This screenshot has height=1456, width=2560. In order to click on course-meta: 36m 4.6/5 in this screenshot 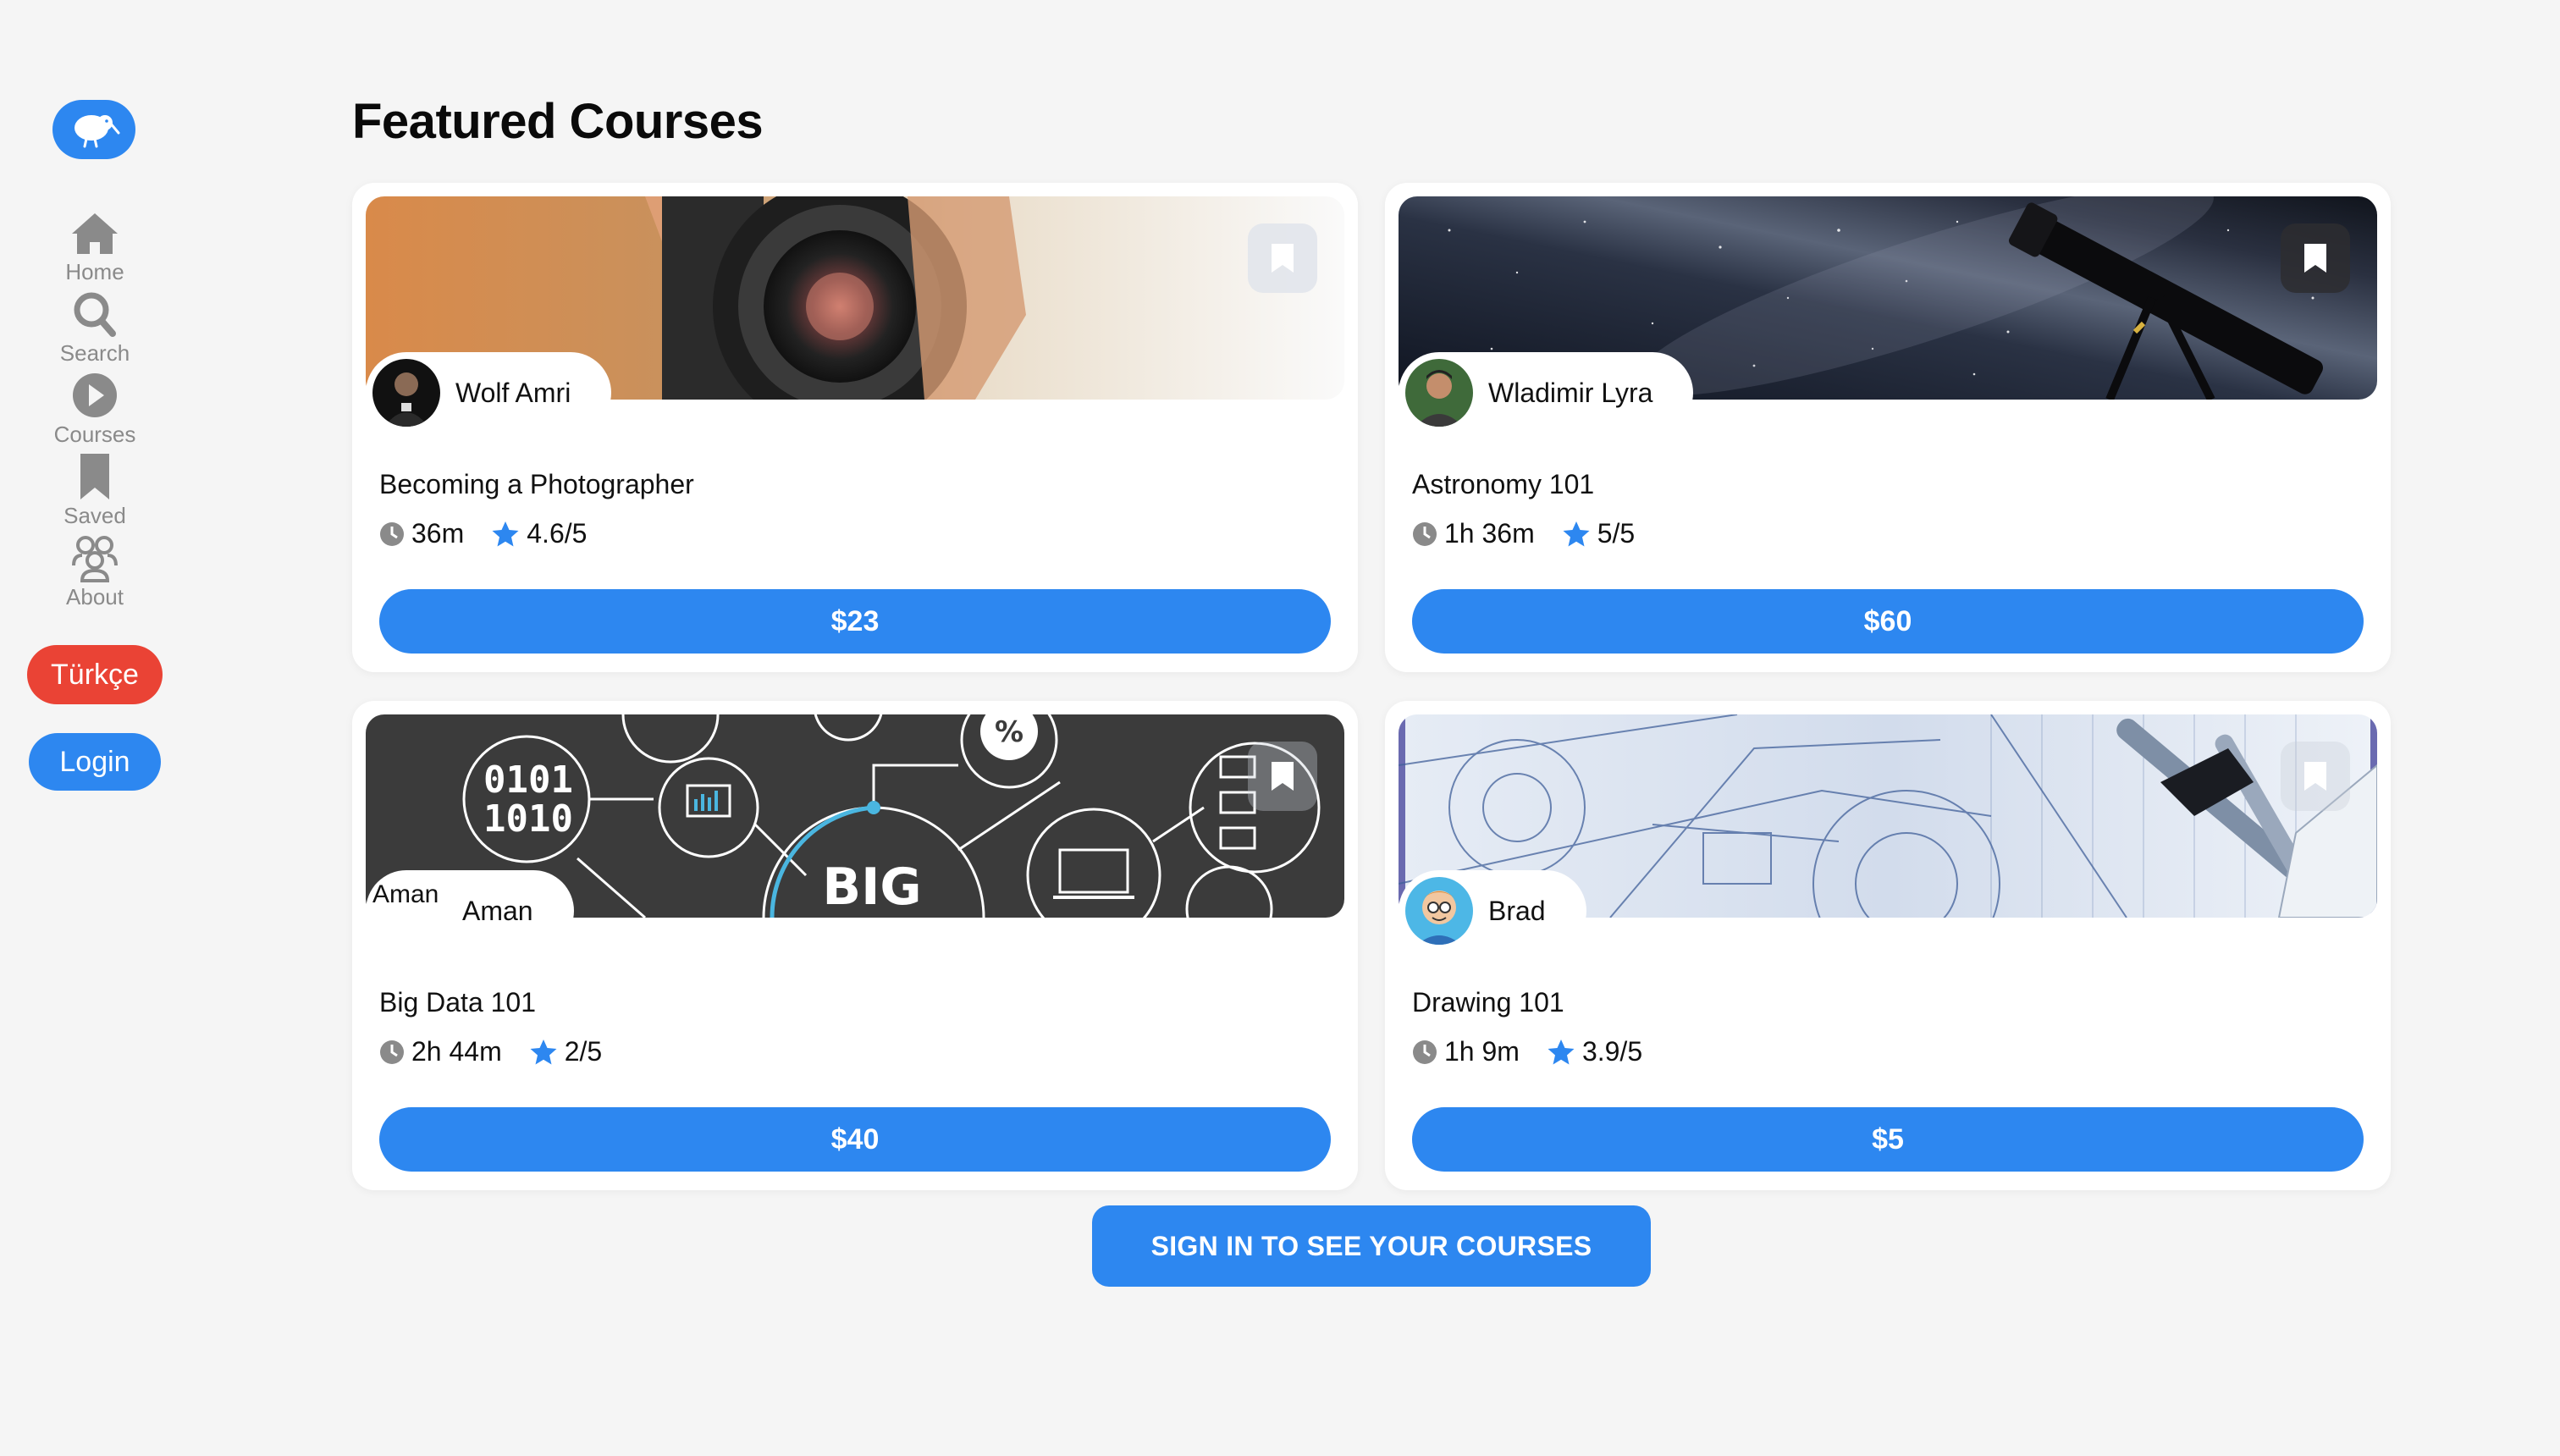, I will do `click(496, 533)`.